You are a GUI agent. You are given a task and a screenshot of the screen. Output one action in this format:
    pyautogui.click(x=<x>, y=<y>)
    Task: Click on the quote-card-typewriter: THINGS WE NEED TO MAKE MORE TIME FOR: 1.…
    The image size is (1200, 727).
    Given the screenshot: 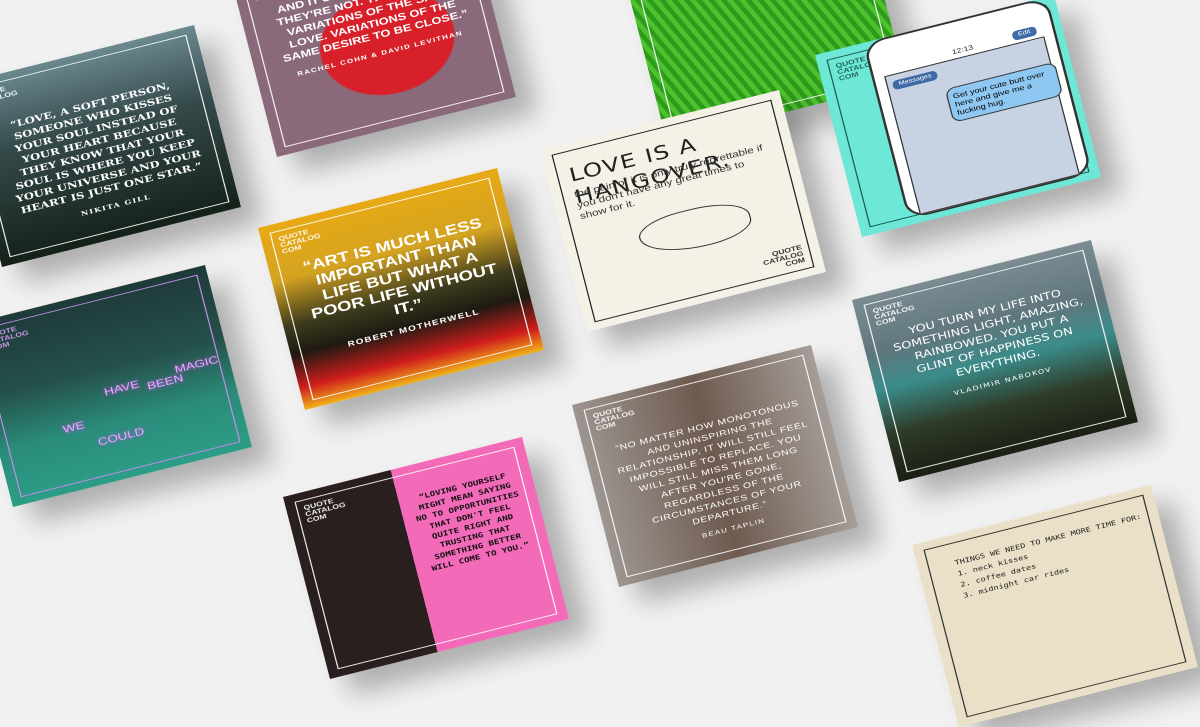 What is the action you would take?
    pyautogui.click(x=1055, y=606)
    